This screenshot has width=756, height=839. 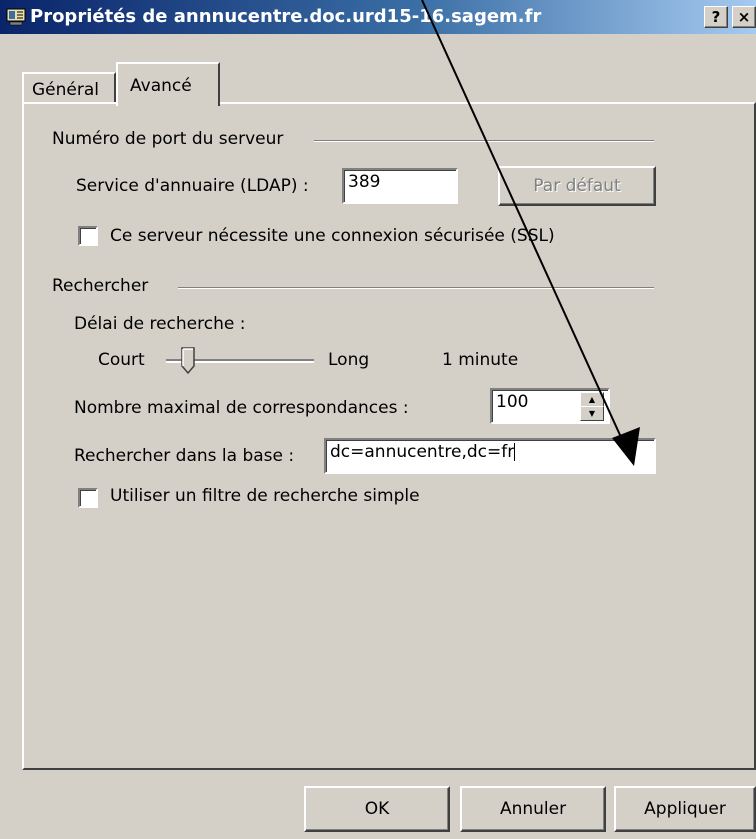 I want to click on tab-avance-label: Avancé, so click(x=161, y=86).